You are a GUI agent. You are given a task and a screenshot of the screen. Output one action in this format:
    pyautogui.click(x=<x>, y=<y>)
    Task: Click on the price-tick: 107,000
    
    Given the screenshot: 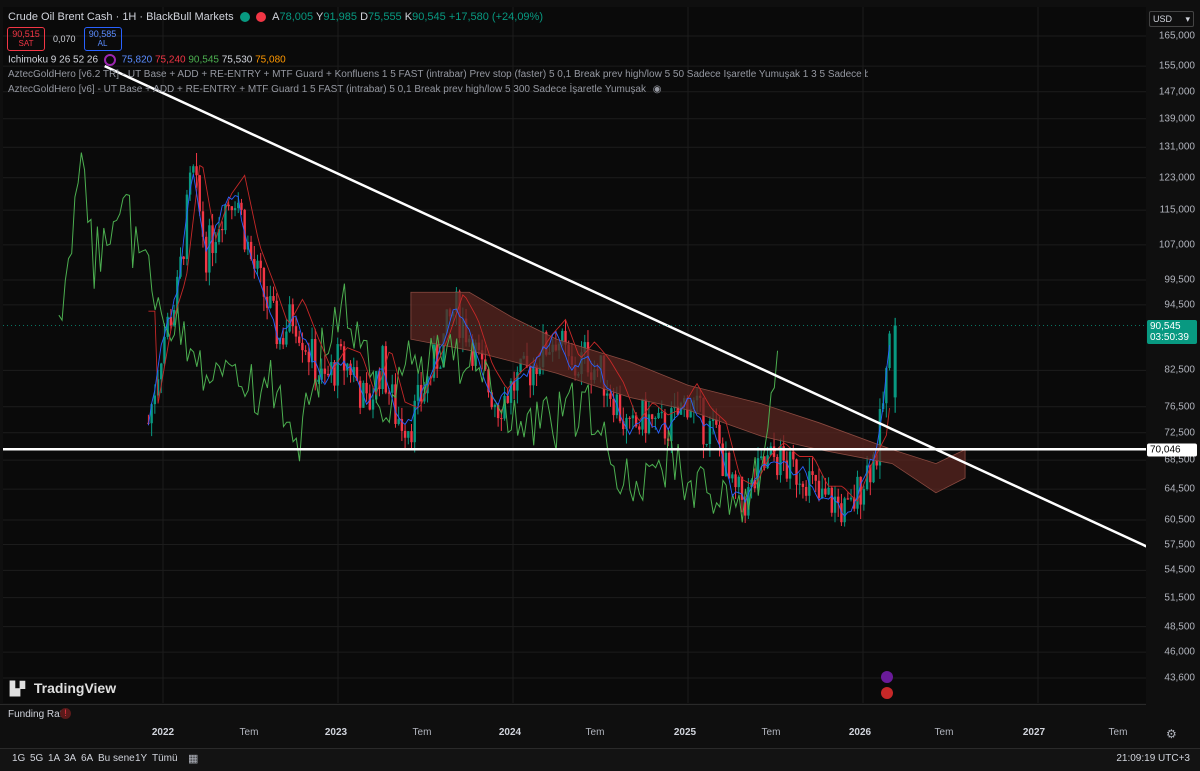 What is the action you would take?
    pyautogui.click(x=1176, y=245)
    